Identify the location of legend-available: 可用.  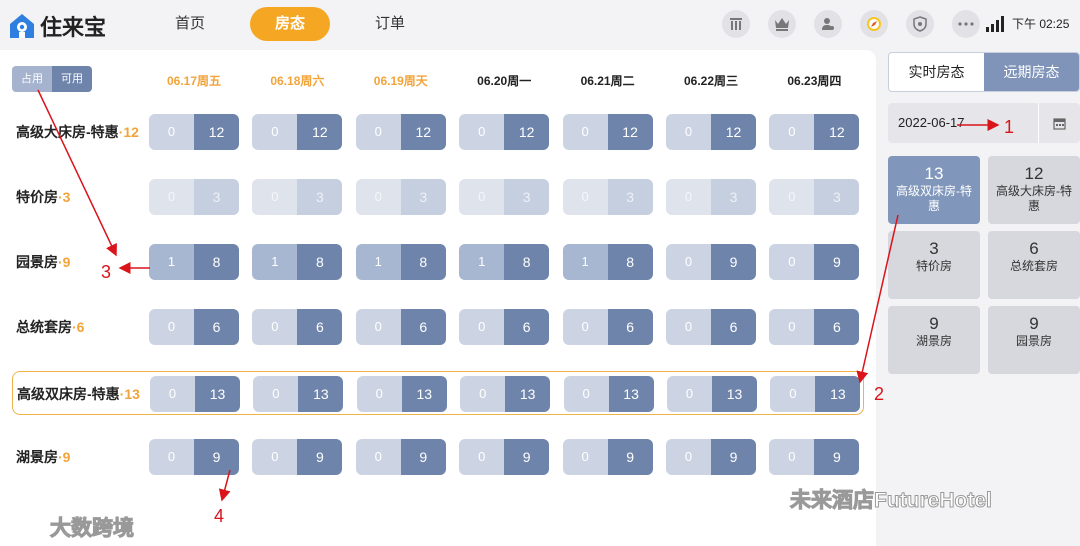
(72, 79).